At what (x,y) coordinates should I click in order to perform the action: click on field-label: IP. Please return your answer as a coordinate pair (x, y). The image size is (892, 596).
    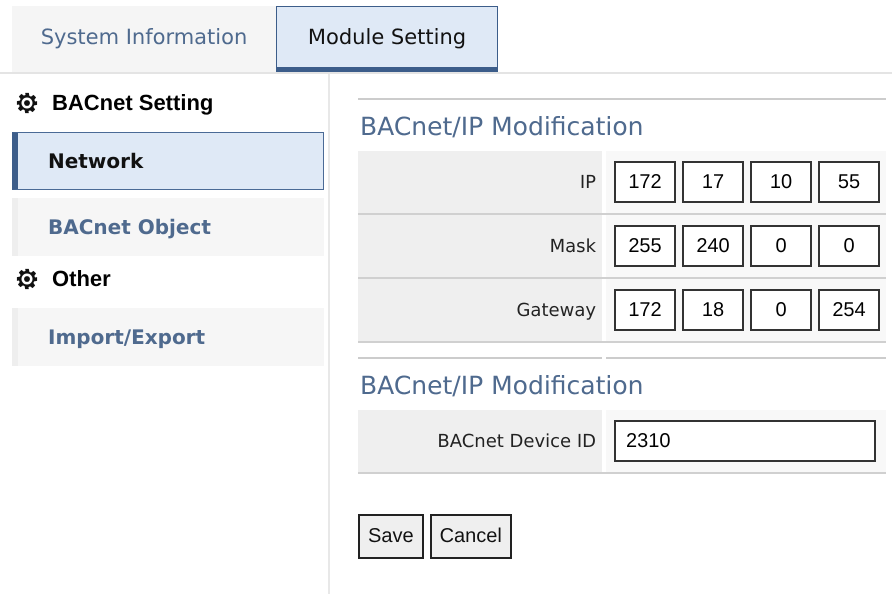
    Looking at the image, I should click on (588, 182).